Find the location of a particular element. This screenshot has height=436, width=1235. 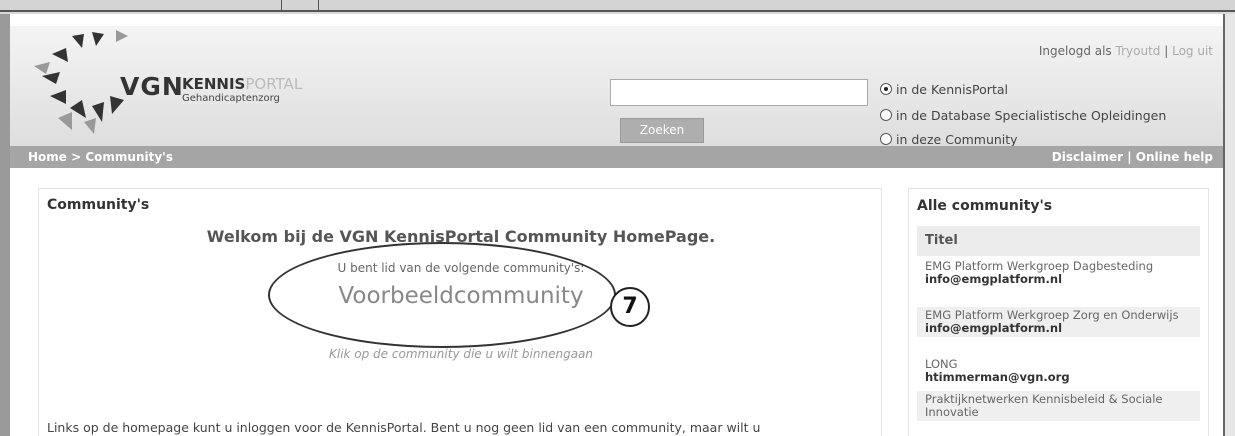

search-scope-community: in deze Community is located at coordinates (949, 139).